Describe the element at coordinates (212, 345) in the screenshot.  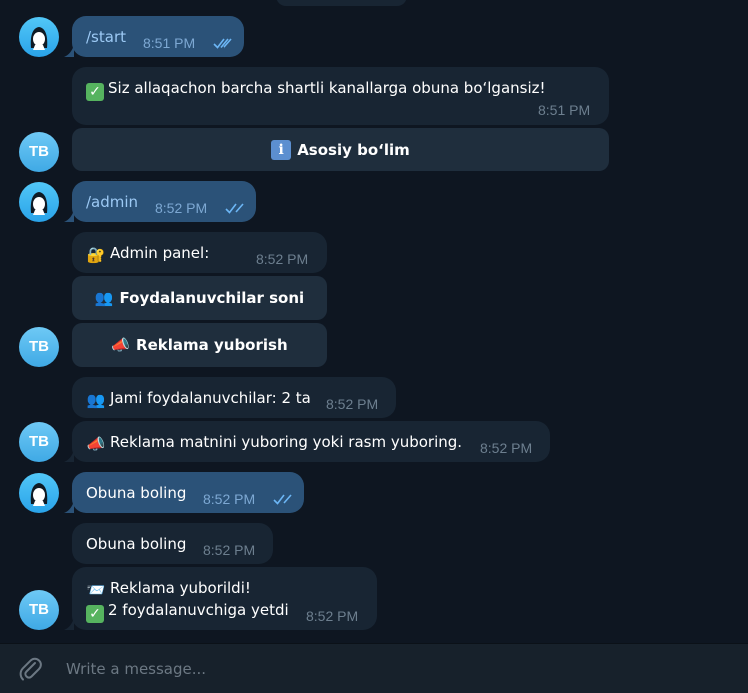
I see `button-label: Reklama yuborish` at that location.